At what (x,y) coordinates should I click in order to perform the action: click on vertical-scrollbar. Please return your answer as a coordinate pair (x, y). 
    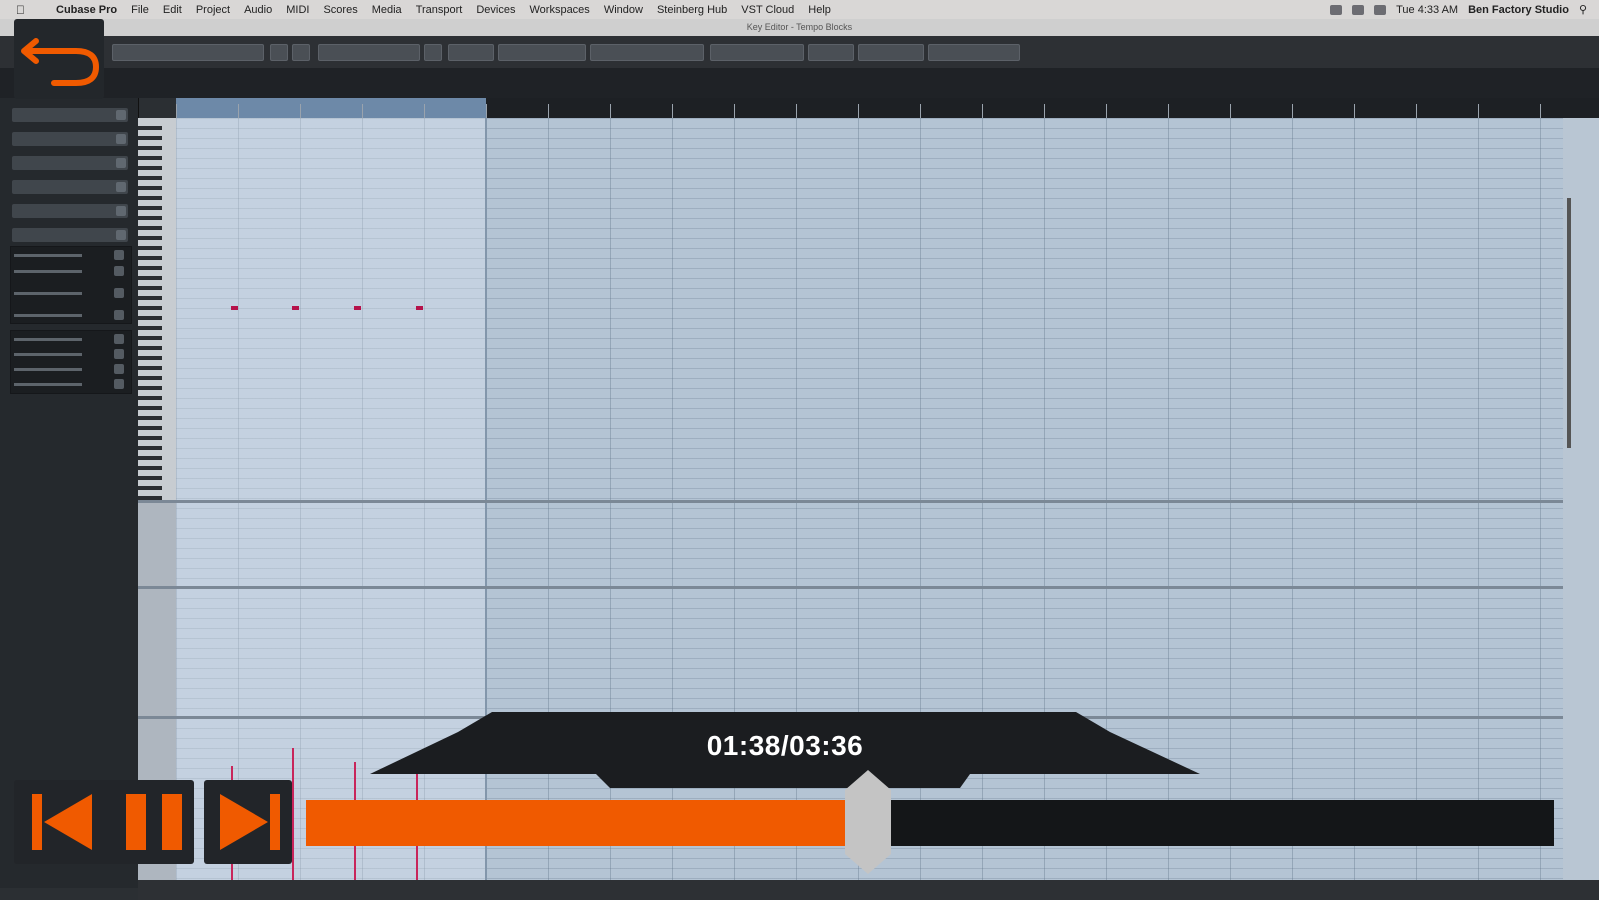
    Looking at the image, I should click on (1581, 503).